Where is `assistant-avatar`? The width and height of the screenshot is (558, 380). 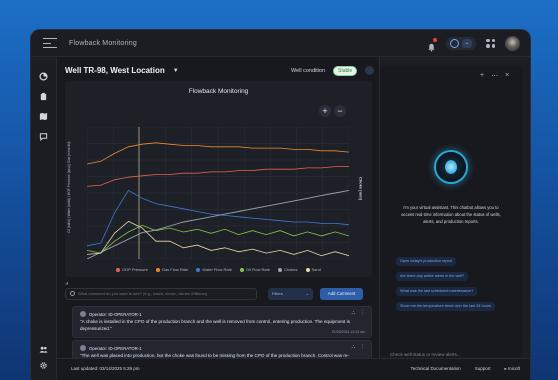
assistant-avatar is located at coordinates (451, 167).